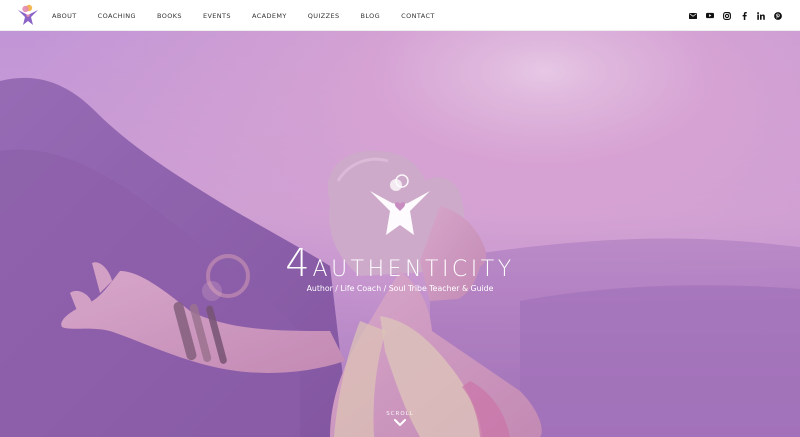  I want to click on scroll-label: SCROLL, so click(400, 414).